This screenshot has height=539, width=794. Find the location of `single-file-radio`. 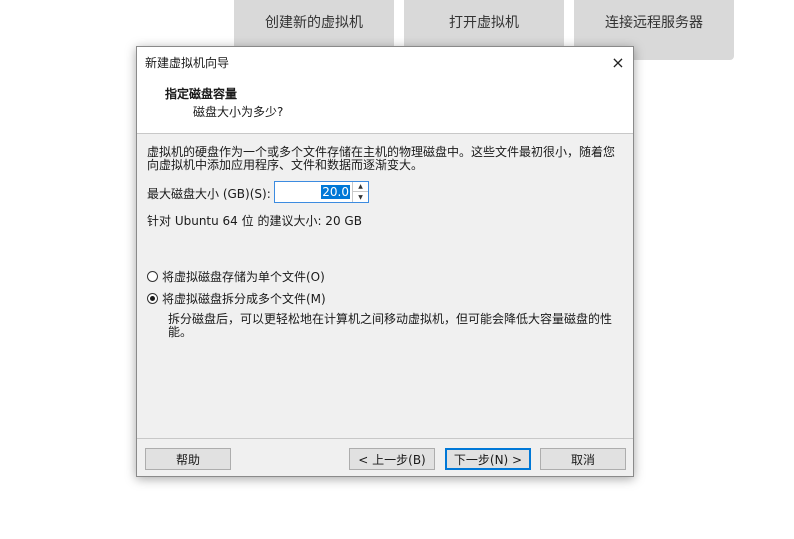

single-file-radio is located at coordinates (152, 276).